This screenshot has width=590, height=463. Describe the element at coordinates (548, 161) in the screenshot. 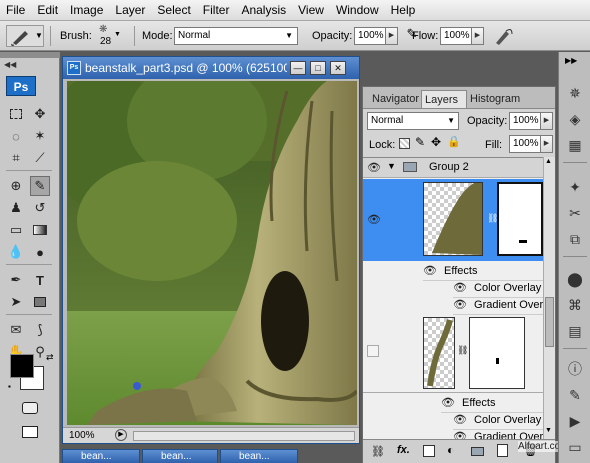

I see `scroll-up-icon: ▲` at that location.